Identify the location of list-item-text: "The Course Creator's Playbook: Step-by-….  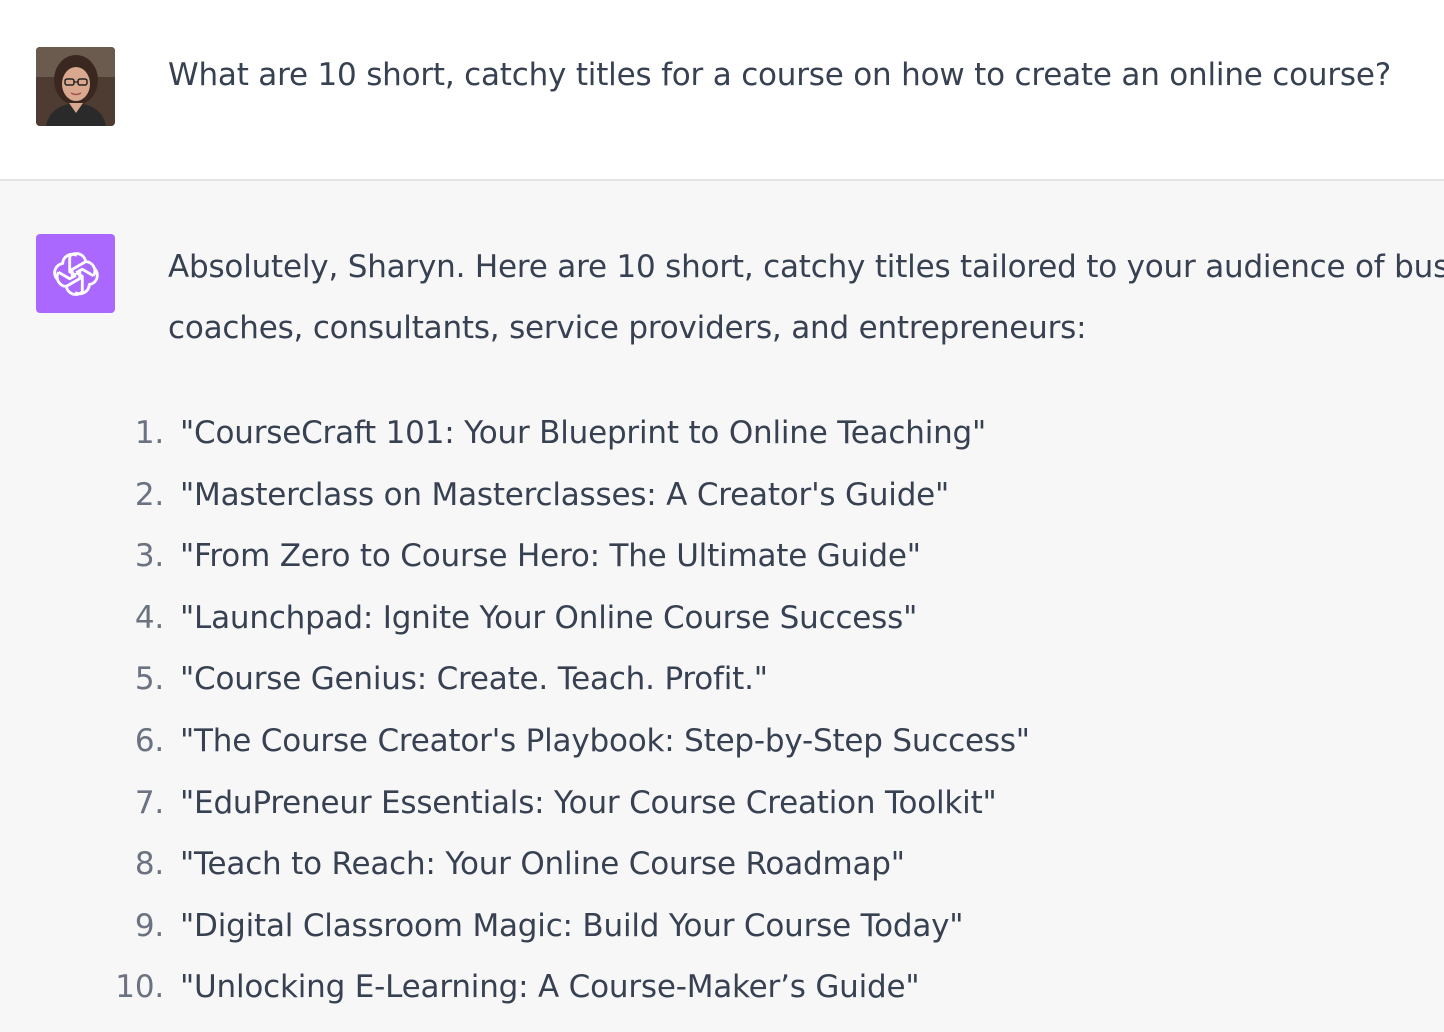
(605, 740).